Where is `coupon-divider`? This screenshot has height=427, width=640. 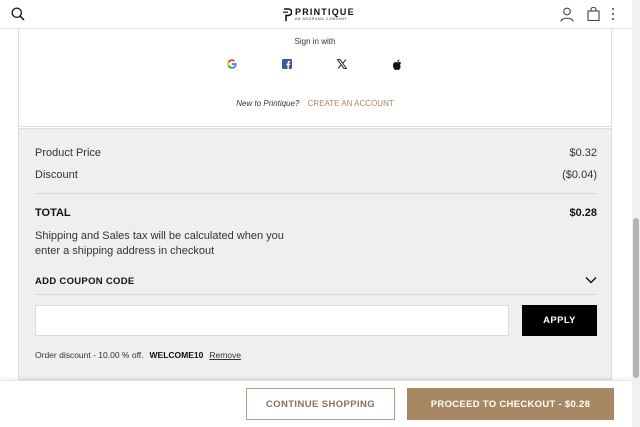 coupon-divider is located at coordinates (316, 294).